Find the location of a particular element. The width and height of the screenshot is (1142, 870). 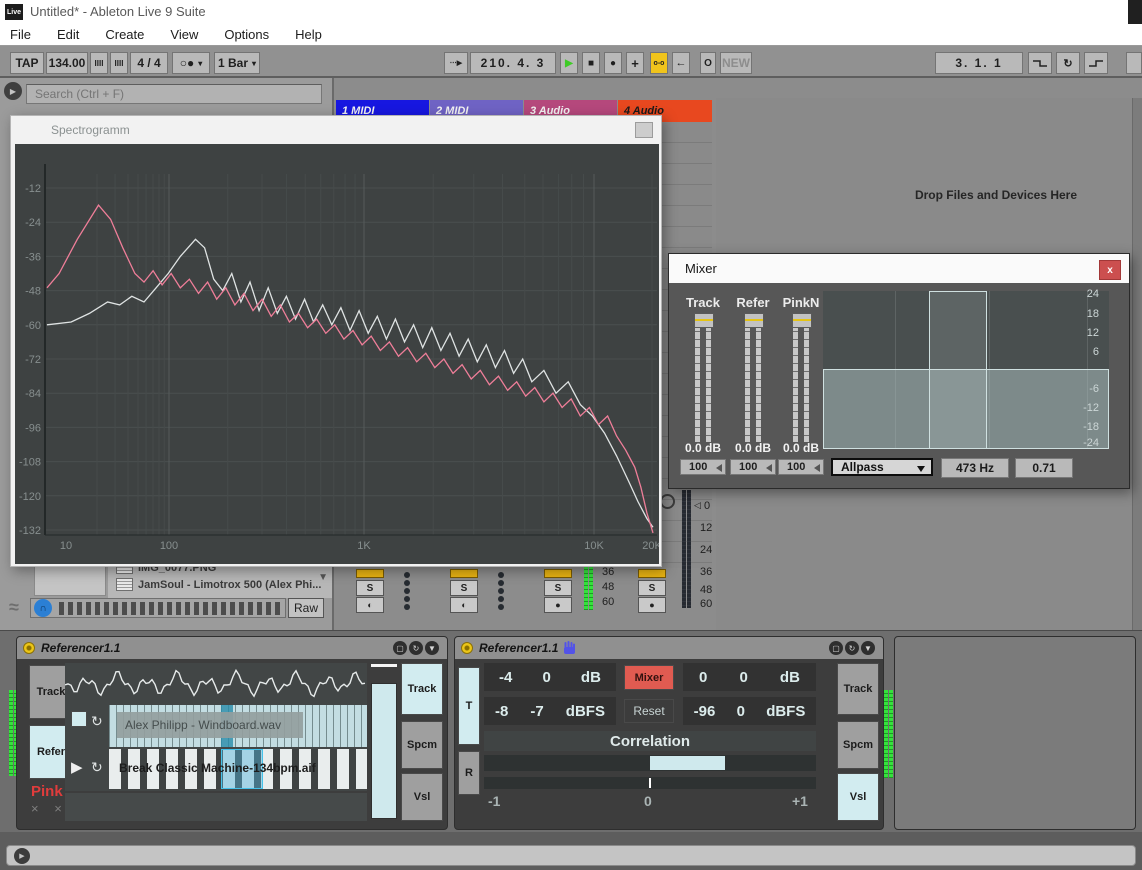

metronome-button: ○● ▾ is located at coordinates (191, 63).